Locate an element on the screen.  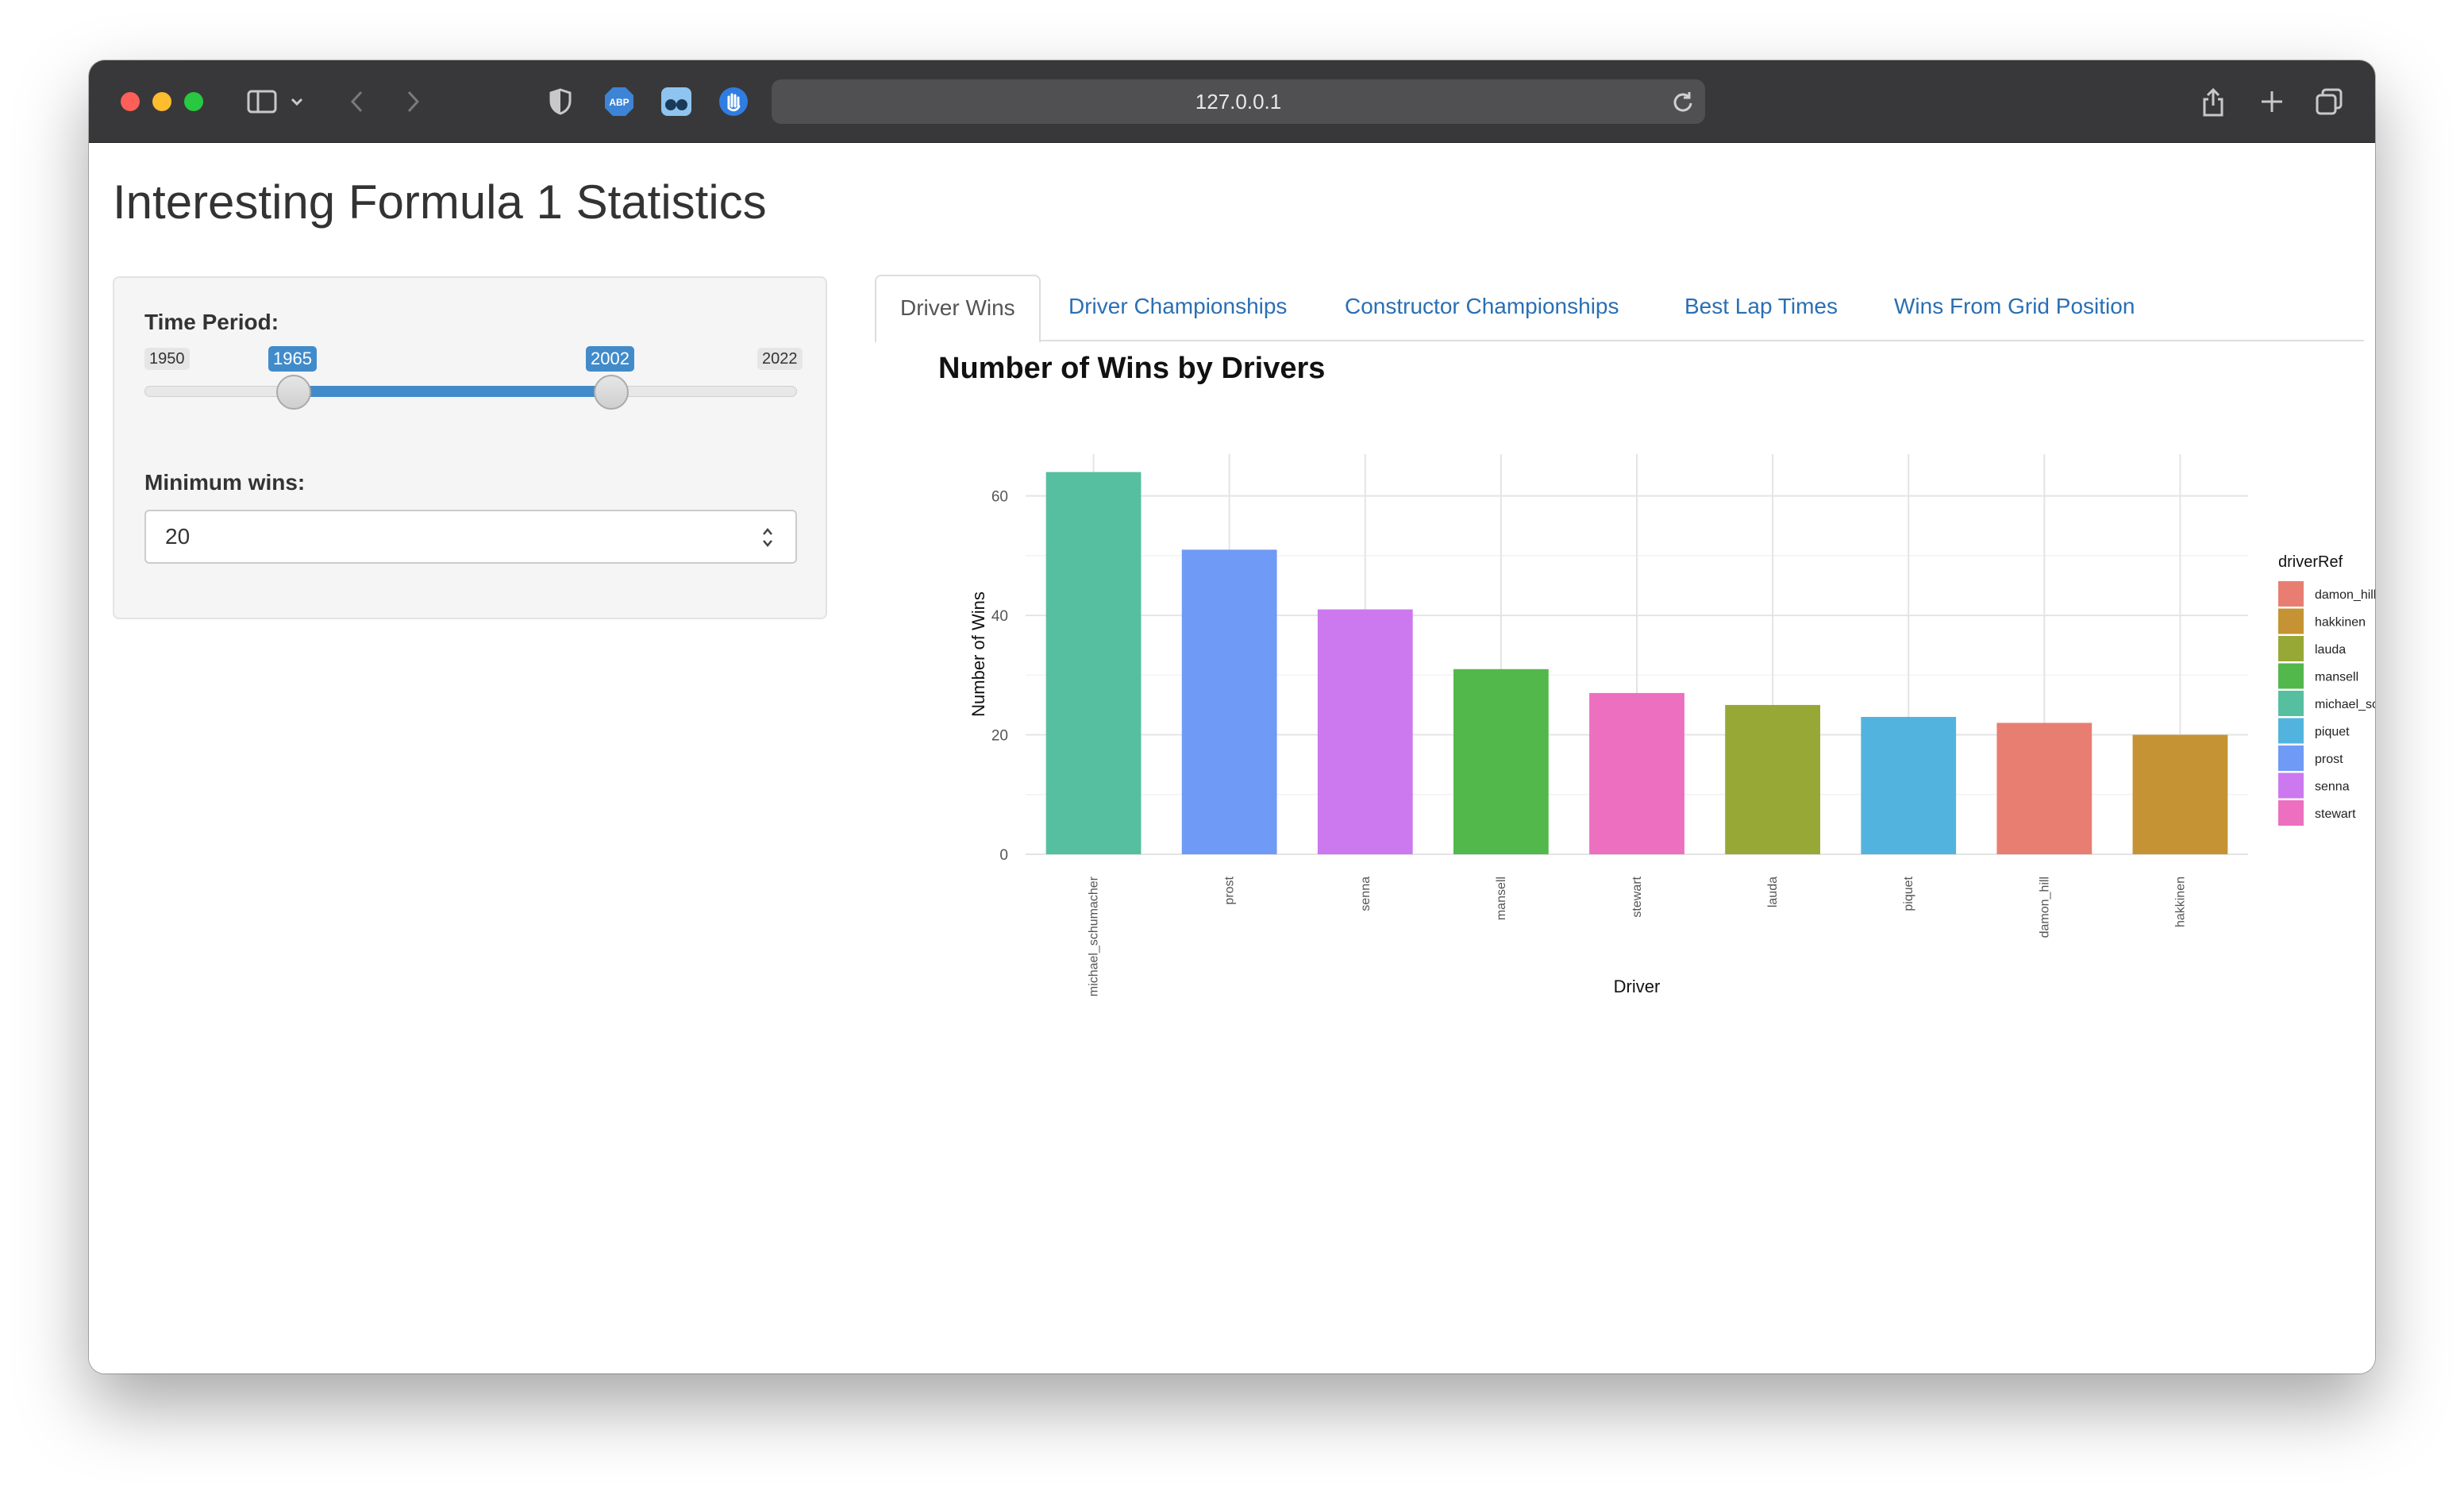
x-tick-label: prost is located at coordinates (1230, 890).